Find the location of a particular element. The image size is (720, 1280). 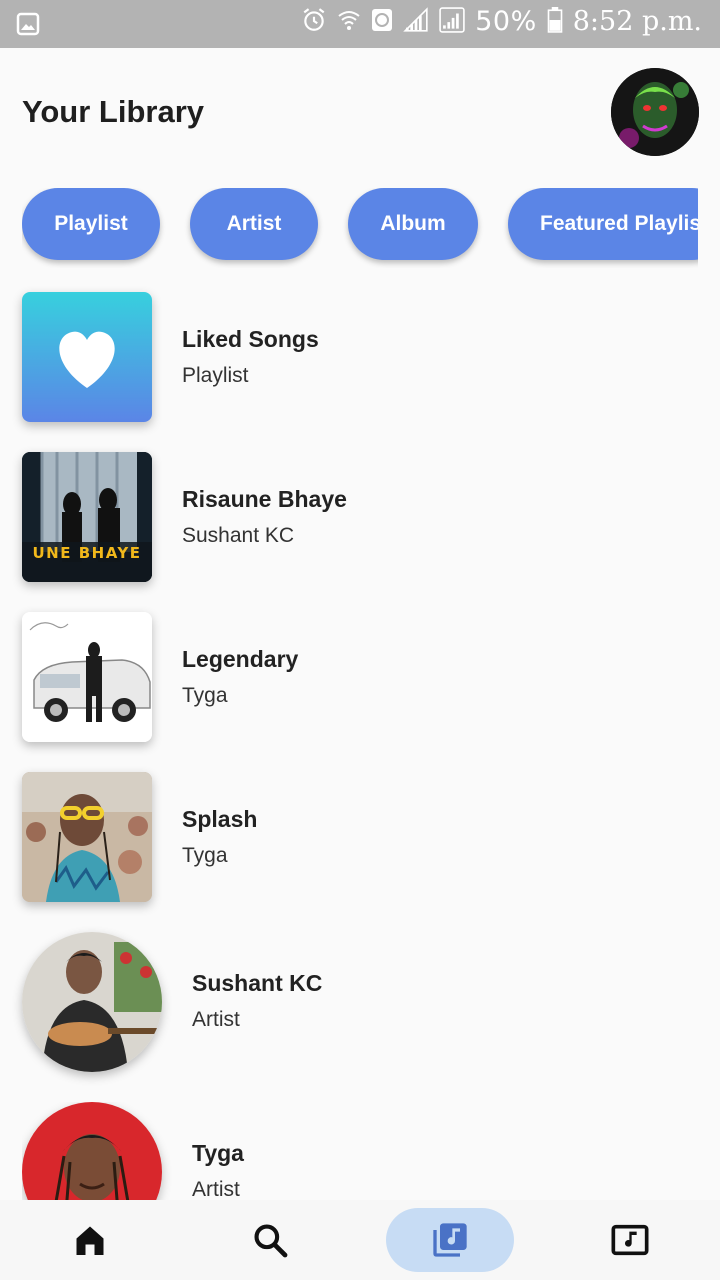

nav-home is located at coordinates (90, 1240).